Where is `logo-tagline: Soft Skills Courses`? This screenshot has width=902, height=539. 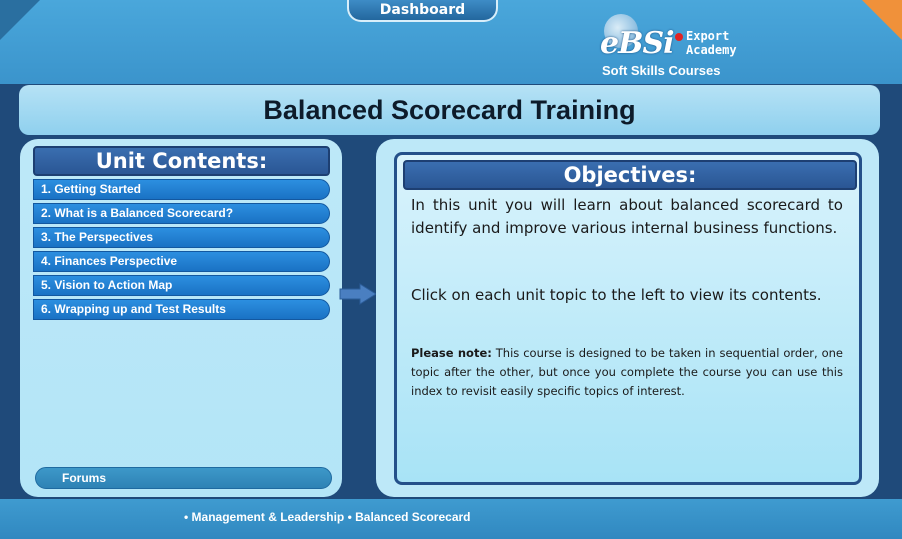
logo-tagline: Soft Skills Courses is located at coordinates (661, 70).